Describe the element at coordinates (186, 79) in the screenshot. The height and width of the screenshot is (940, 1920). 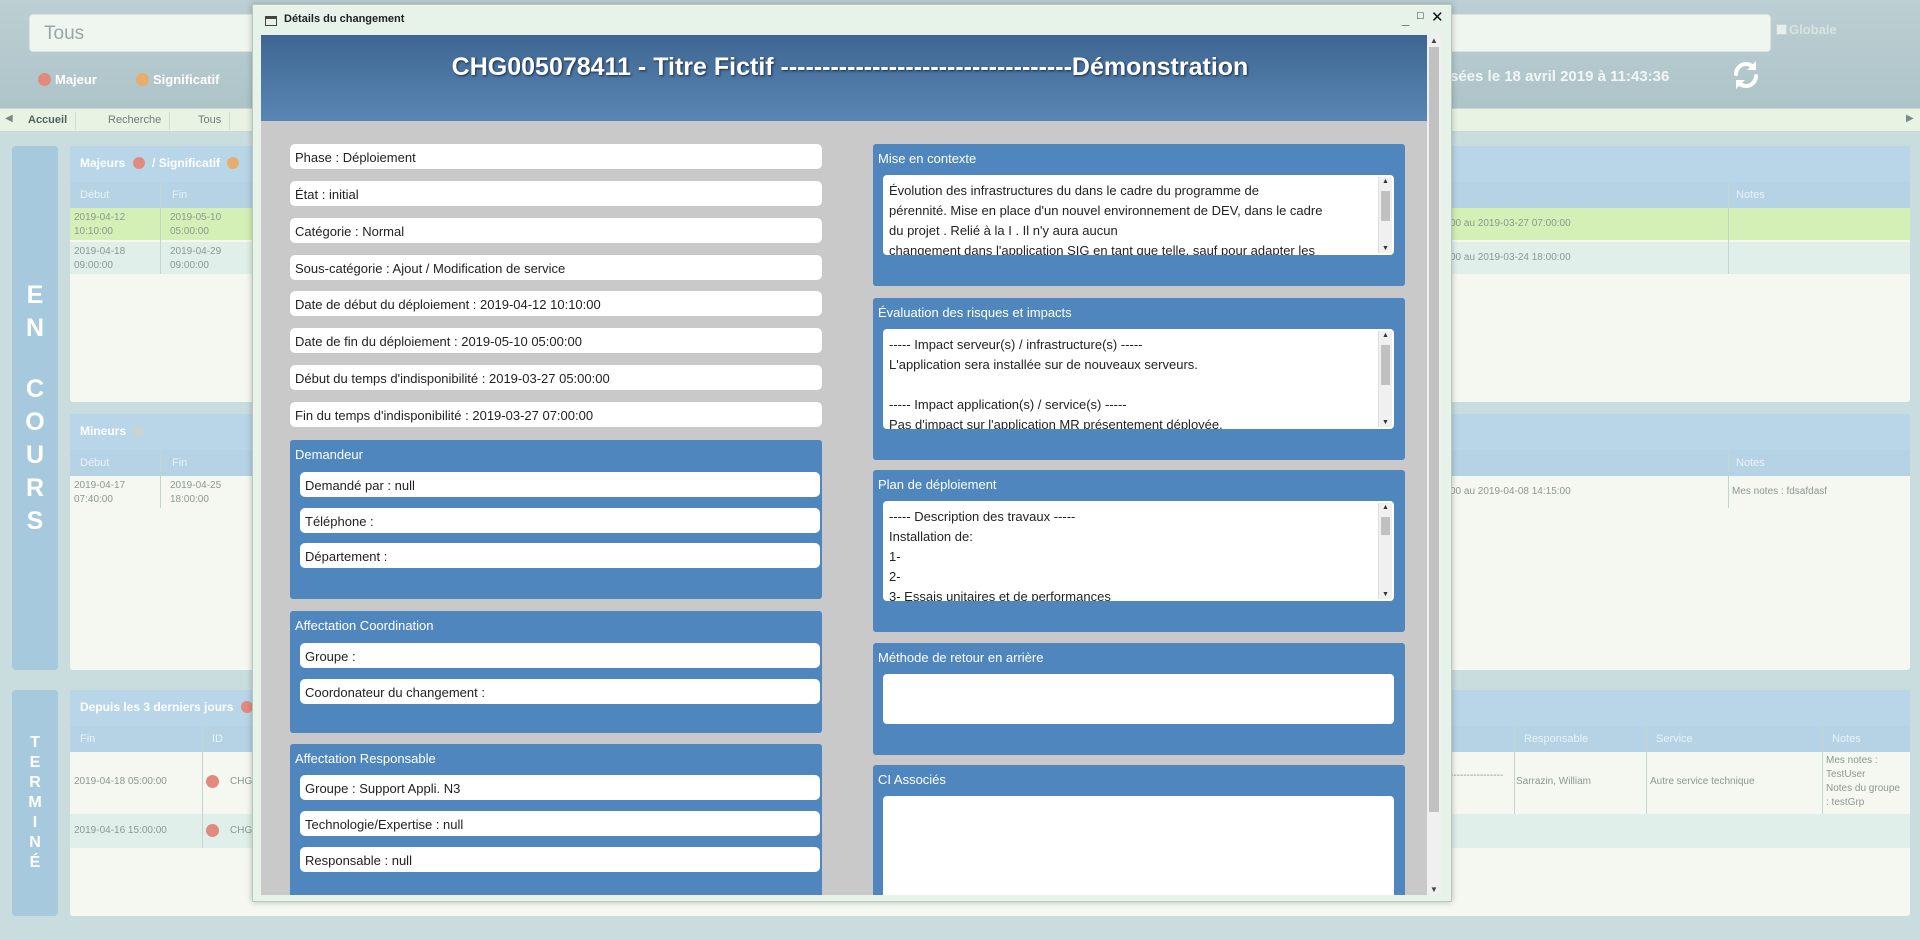
I see `legend-significatif-label: Significatif` at that location.